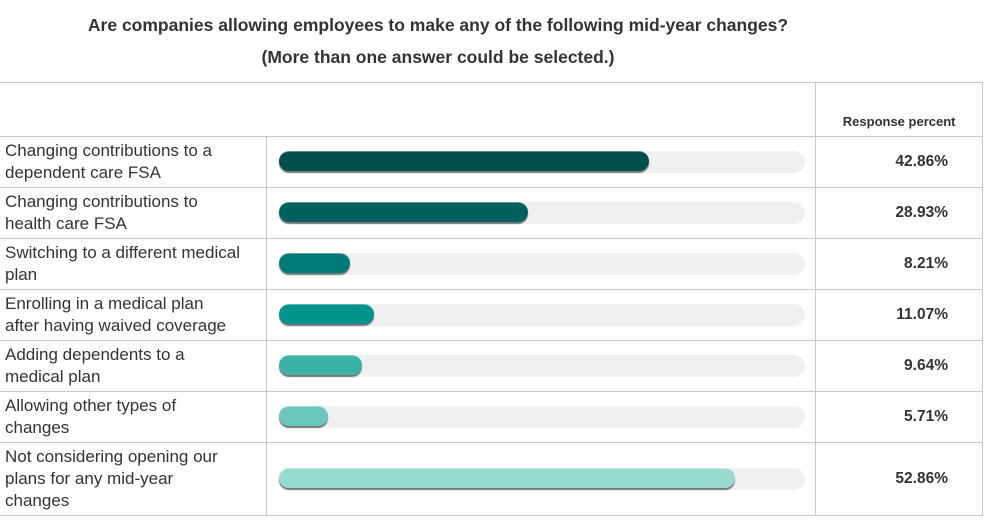 The image size is (993, 523). What do you see at coordinates (83, 172) in the screenshot?
I see `category-label-line: dependent care FSA` at bounding box center [83, 172].